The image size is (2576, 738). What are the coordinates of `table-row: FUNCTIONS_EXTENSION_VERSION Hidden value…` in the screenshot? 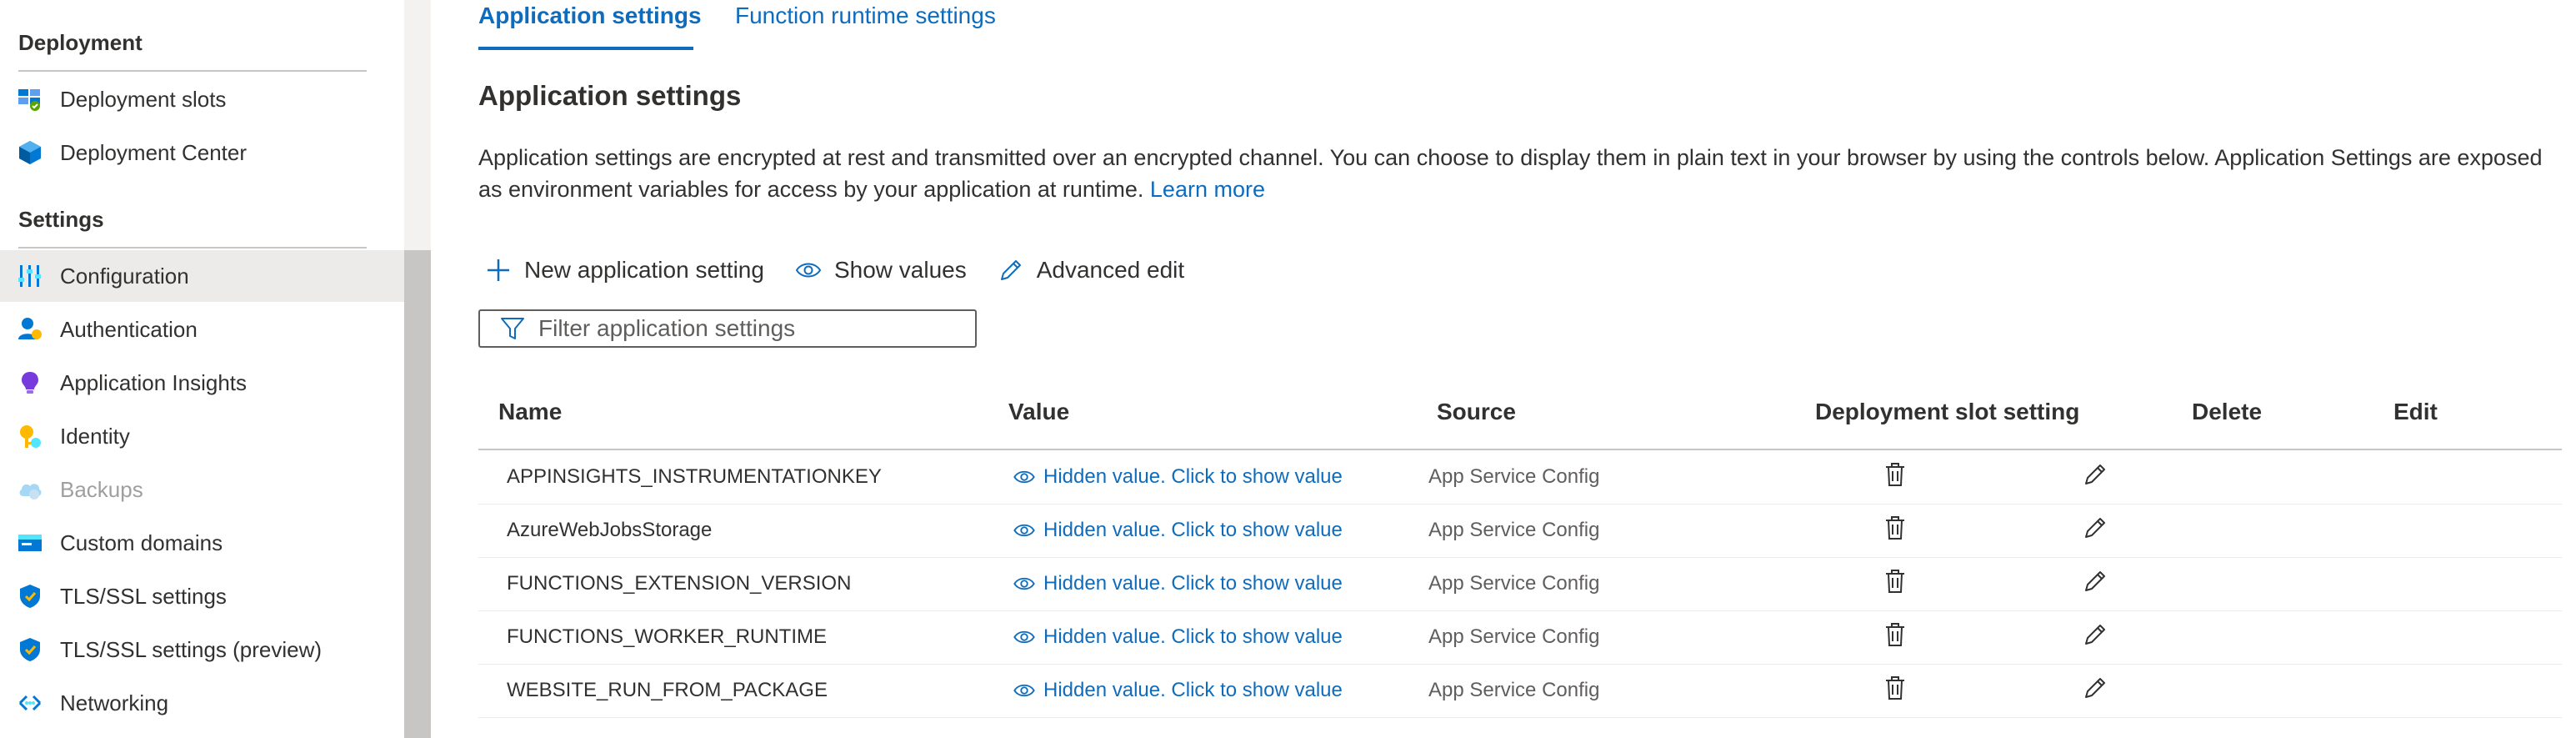 It's located at (1520, 584).